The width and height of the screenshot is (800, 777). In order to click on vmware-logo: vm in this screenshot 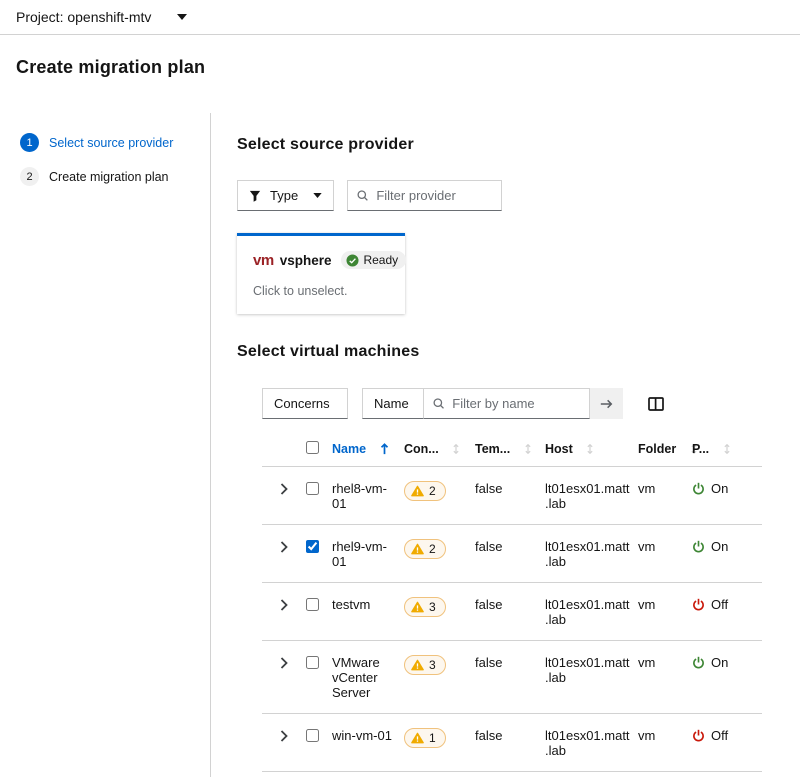, I will do `click(263, 260)`.